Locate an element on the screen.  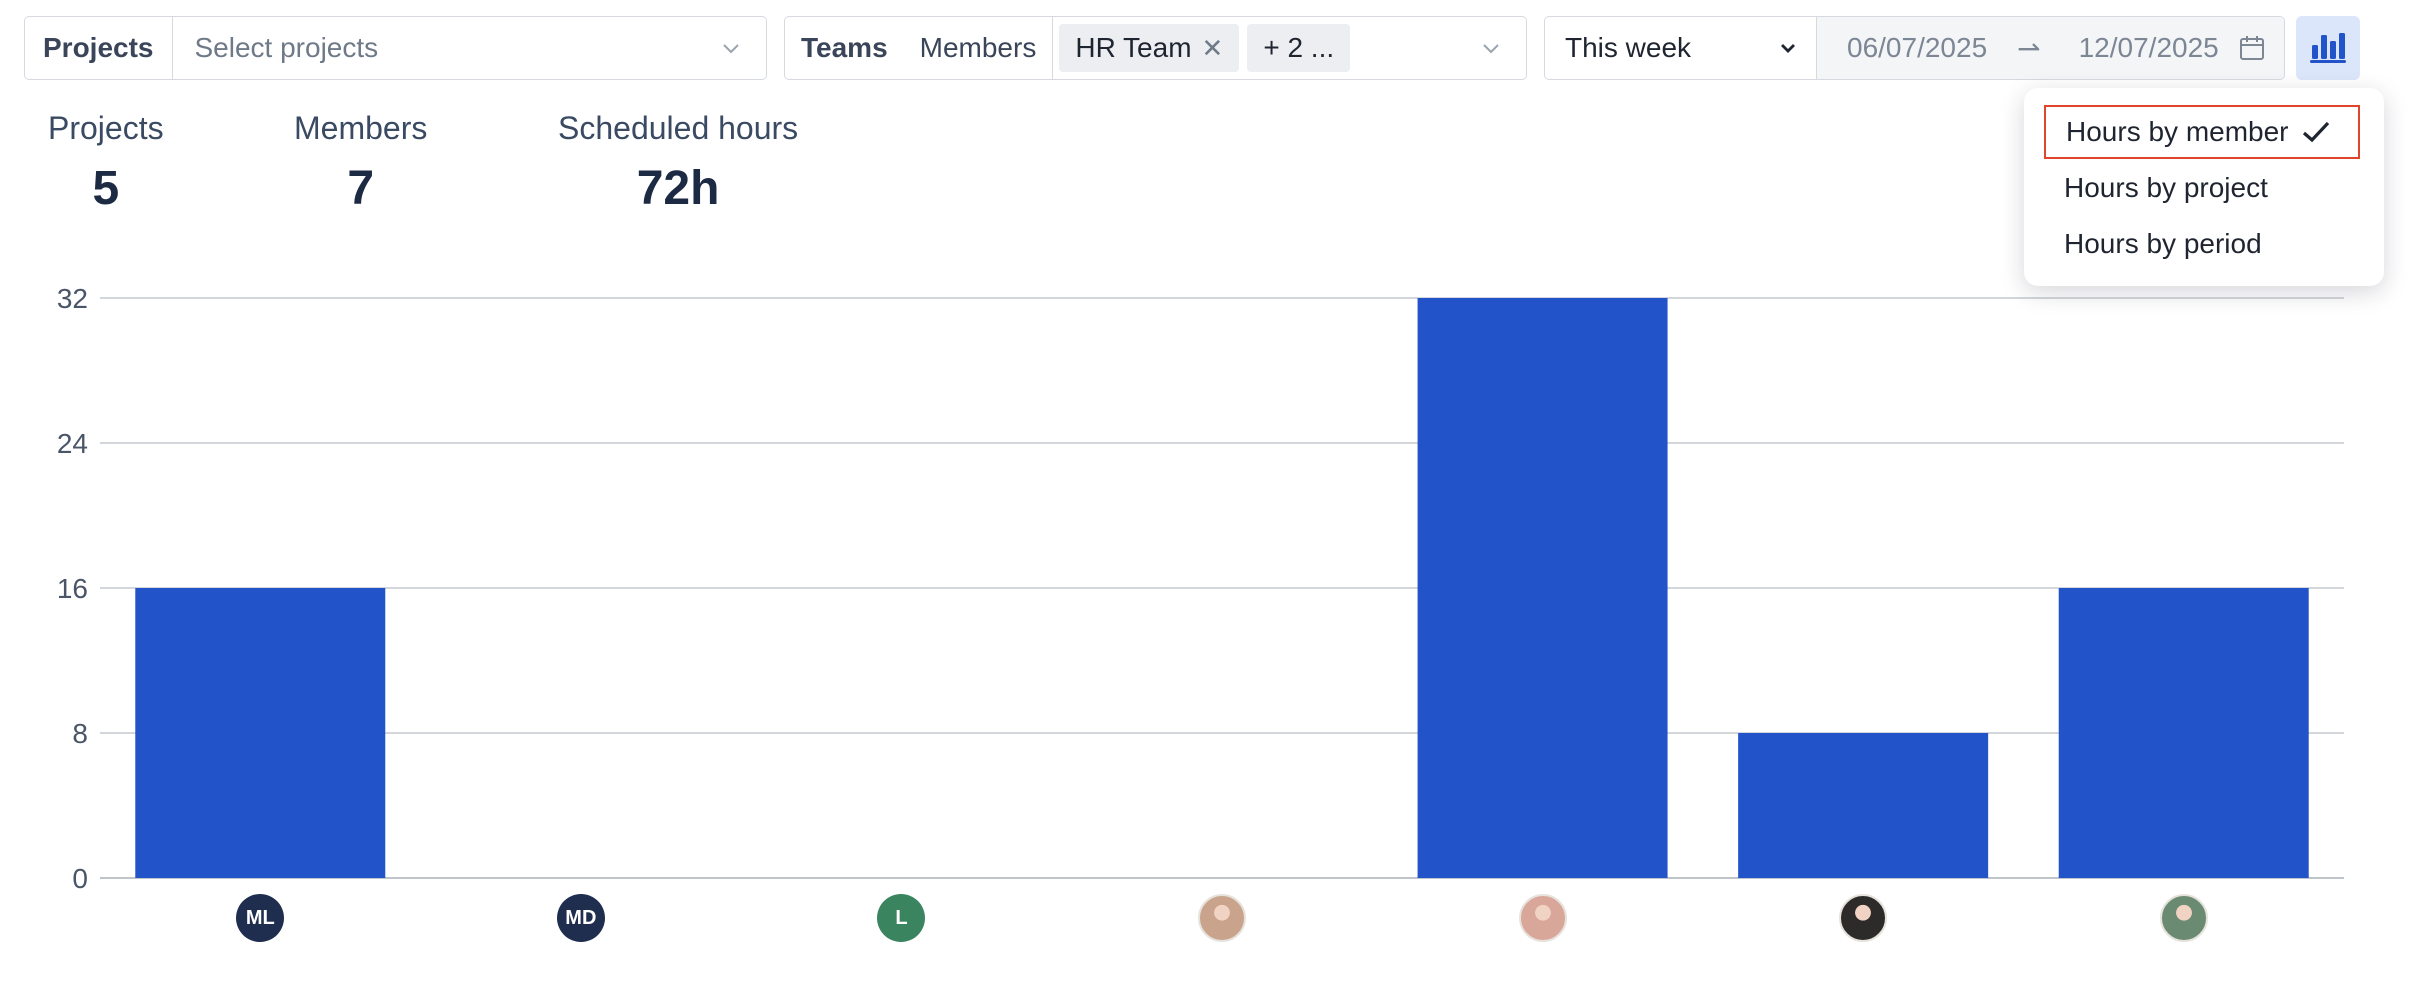
y-tick-label: 8 is located at coordinates (80, 733).